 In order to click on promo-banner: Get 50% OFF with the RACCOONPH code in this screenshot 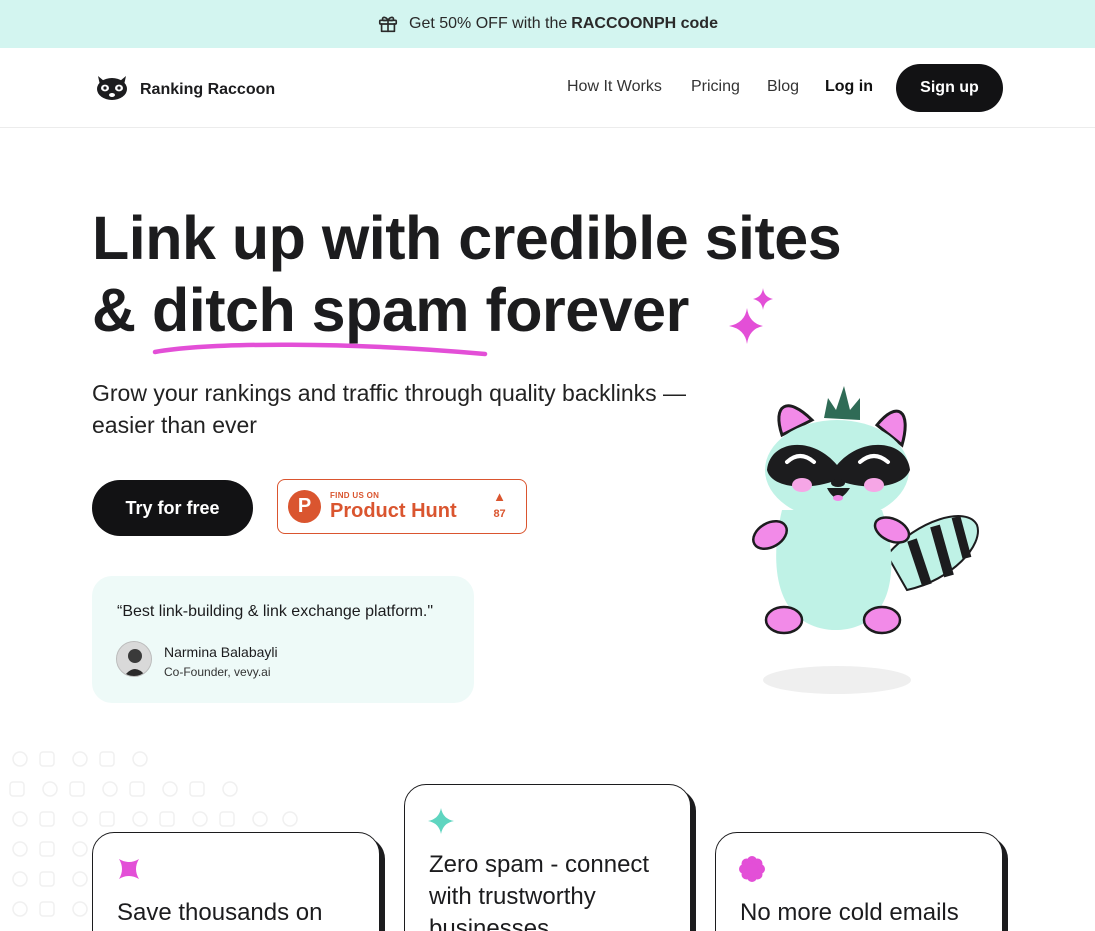, I will do `click(547, 24)`.